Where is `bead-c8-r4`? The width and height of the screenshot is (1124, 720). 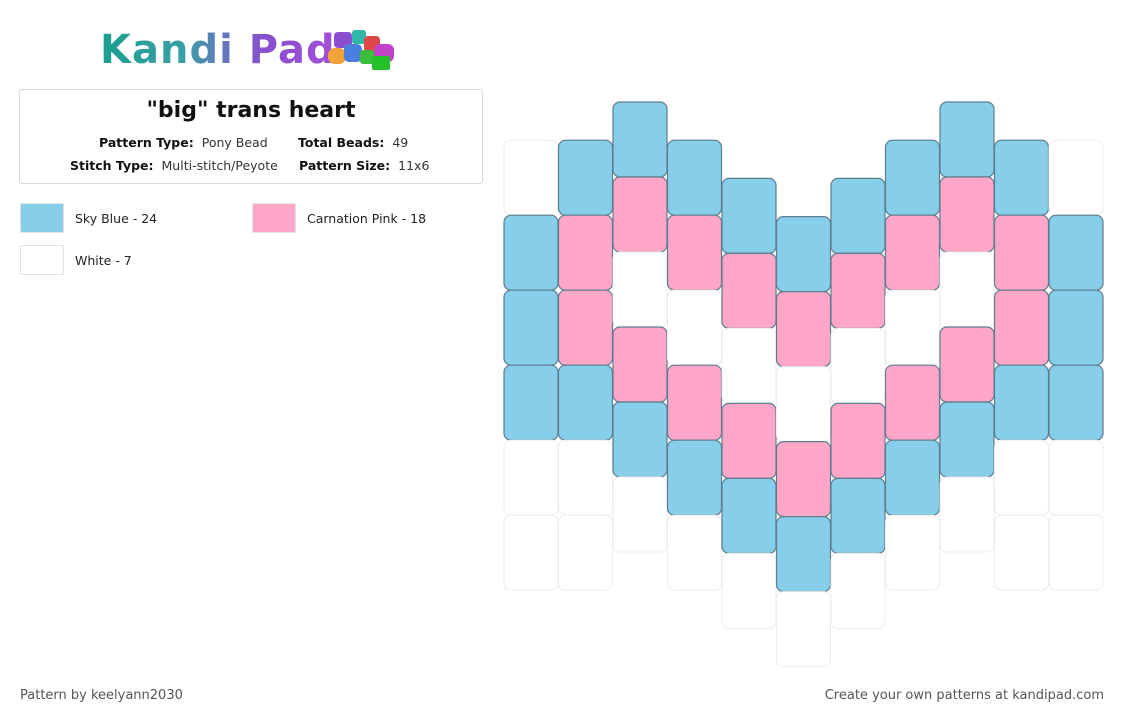
bead-c8-r4 is located at coordinates (967, 439).